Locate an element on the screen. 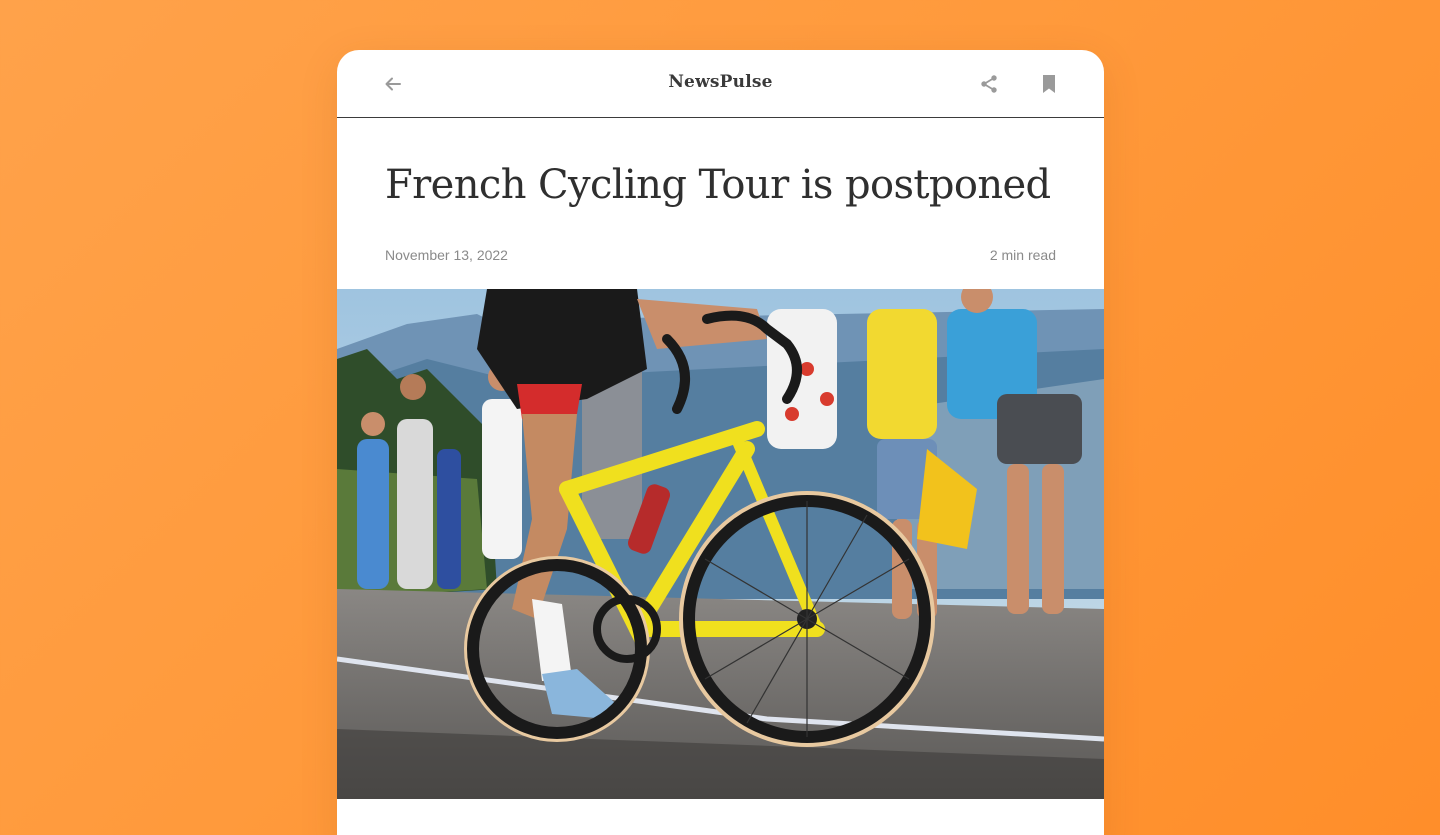  read-time: 2 min read is located at coordinates (1022, 255).